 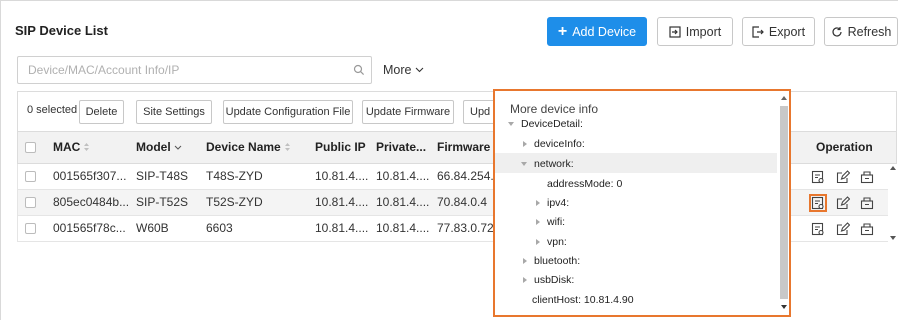 What do you see at coordinates (30, 147) in the screenshot?
I see `select-all-checkbox` at bounding box center [30, 147].